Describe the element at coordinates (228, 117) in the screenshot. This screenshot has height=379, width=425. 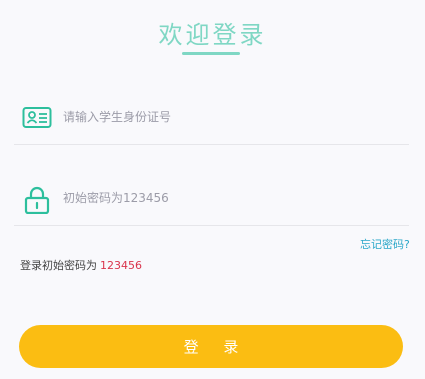
I see `id-number-input` at that location.